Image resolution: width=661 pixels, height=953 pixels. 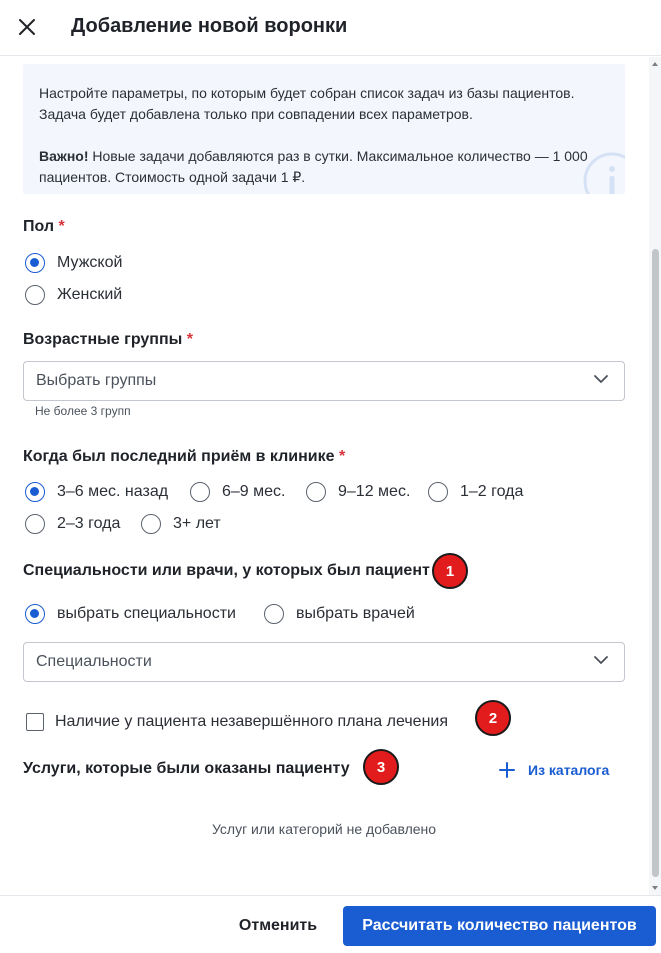 I want to click on last-visit-radio-6-9: 6–9 мес., so click(x=237, y=492).